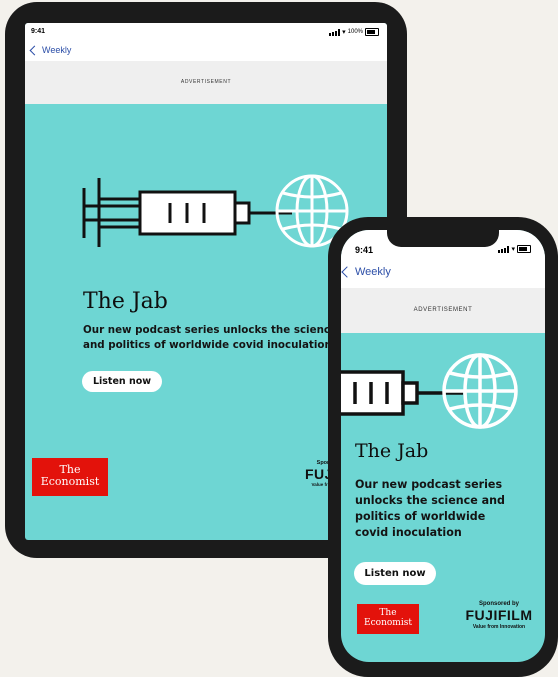  What do you see at coordinates (443, 238) in the screenshot?
I see `phone-notch` at bounding box center [443, 238].